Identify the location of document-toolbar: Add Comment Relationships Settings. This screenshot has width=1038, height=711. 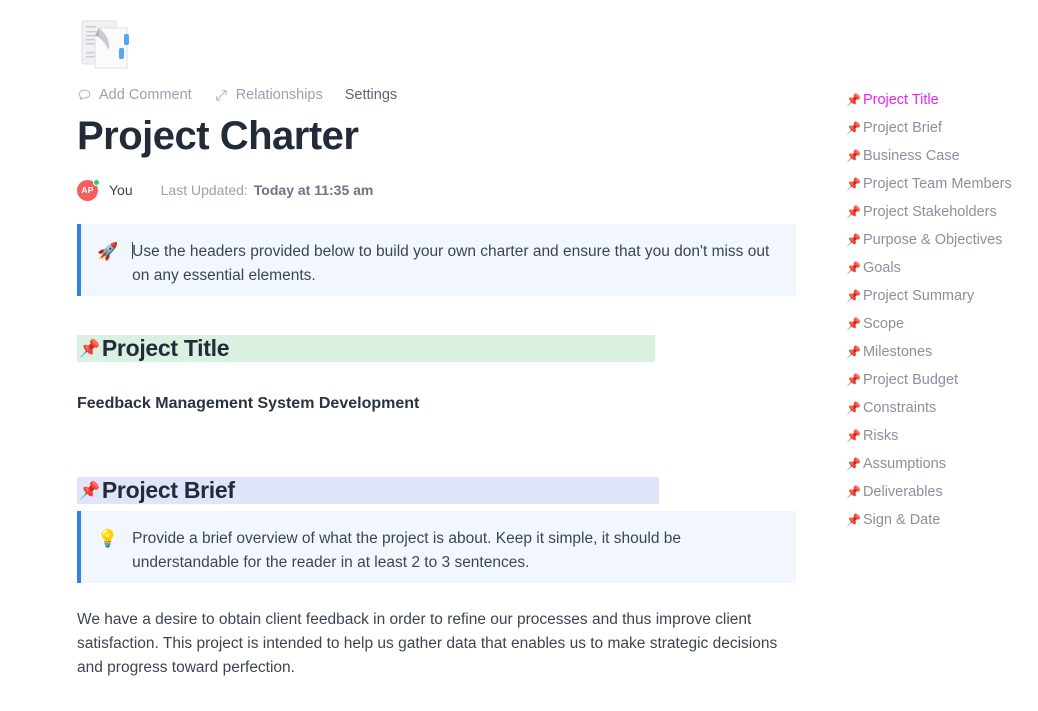
(237, 95).